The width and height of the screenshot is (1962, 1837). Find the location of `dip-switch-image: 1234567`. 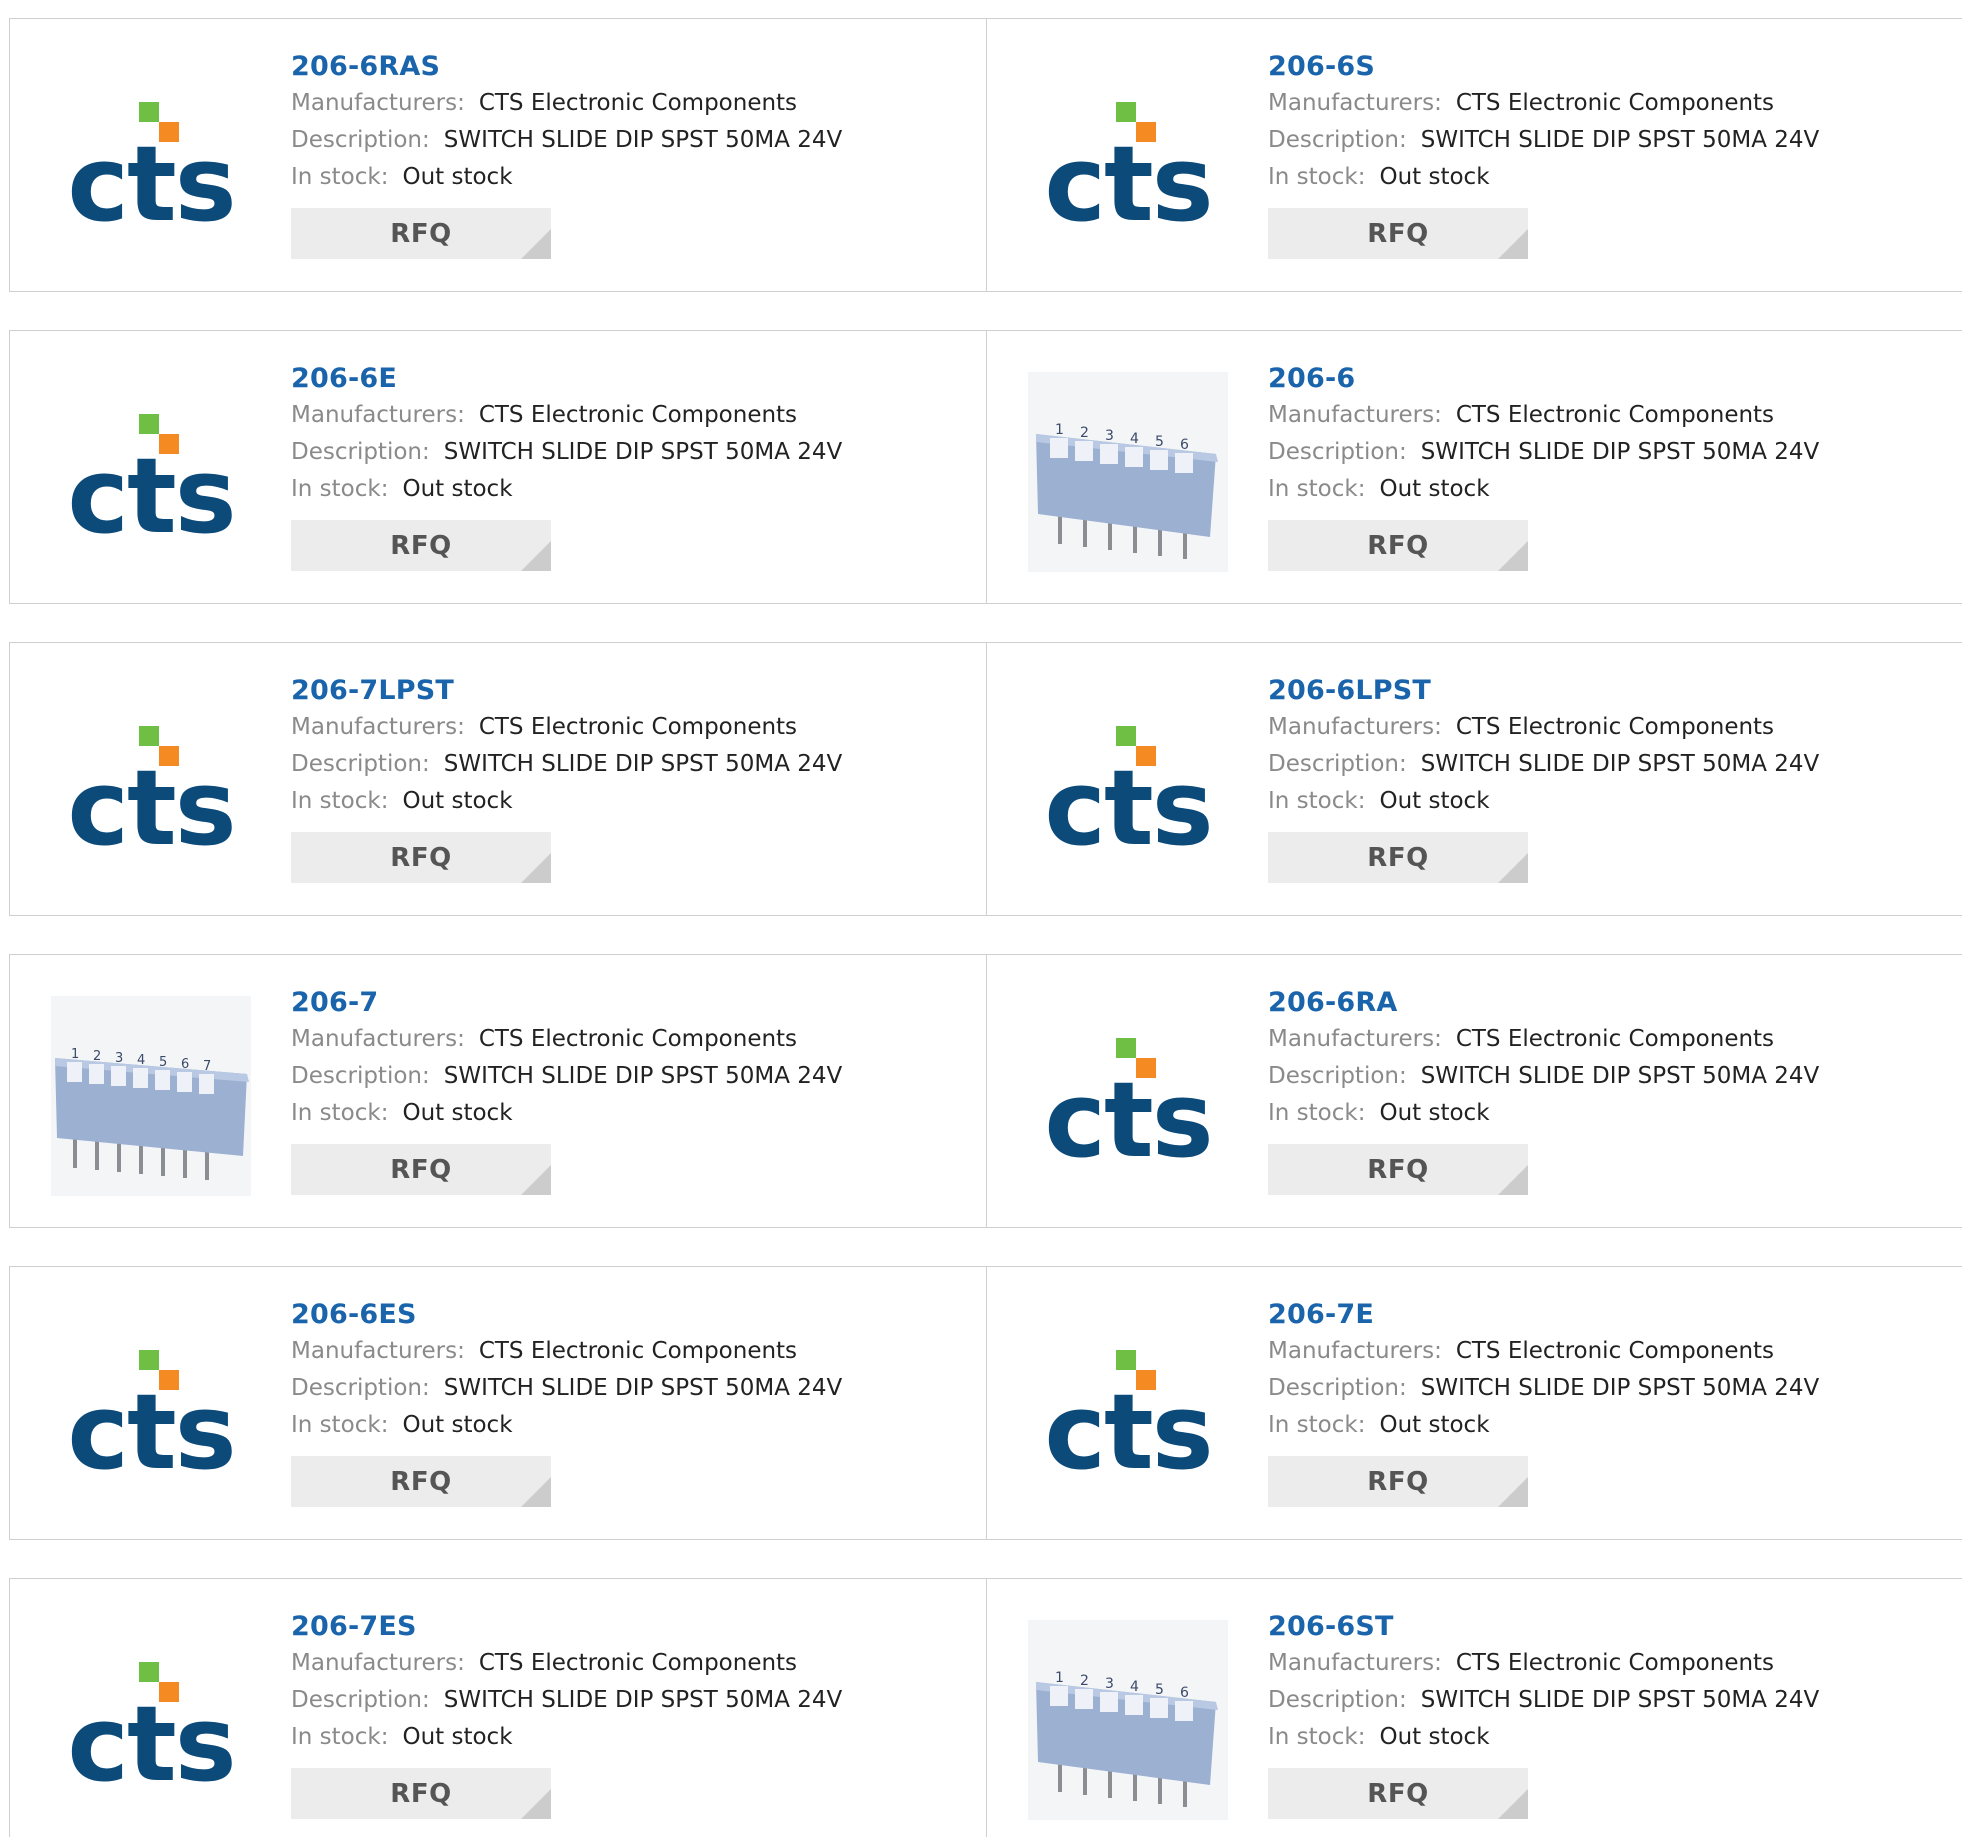

dip-switch-image: 1234567 is located at coordinates (151, 1096).